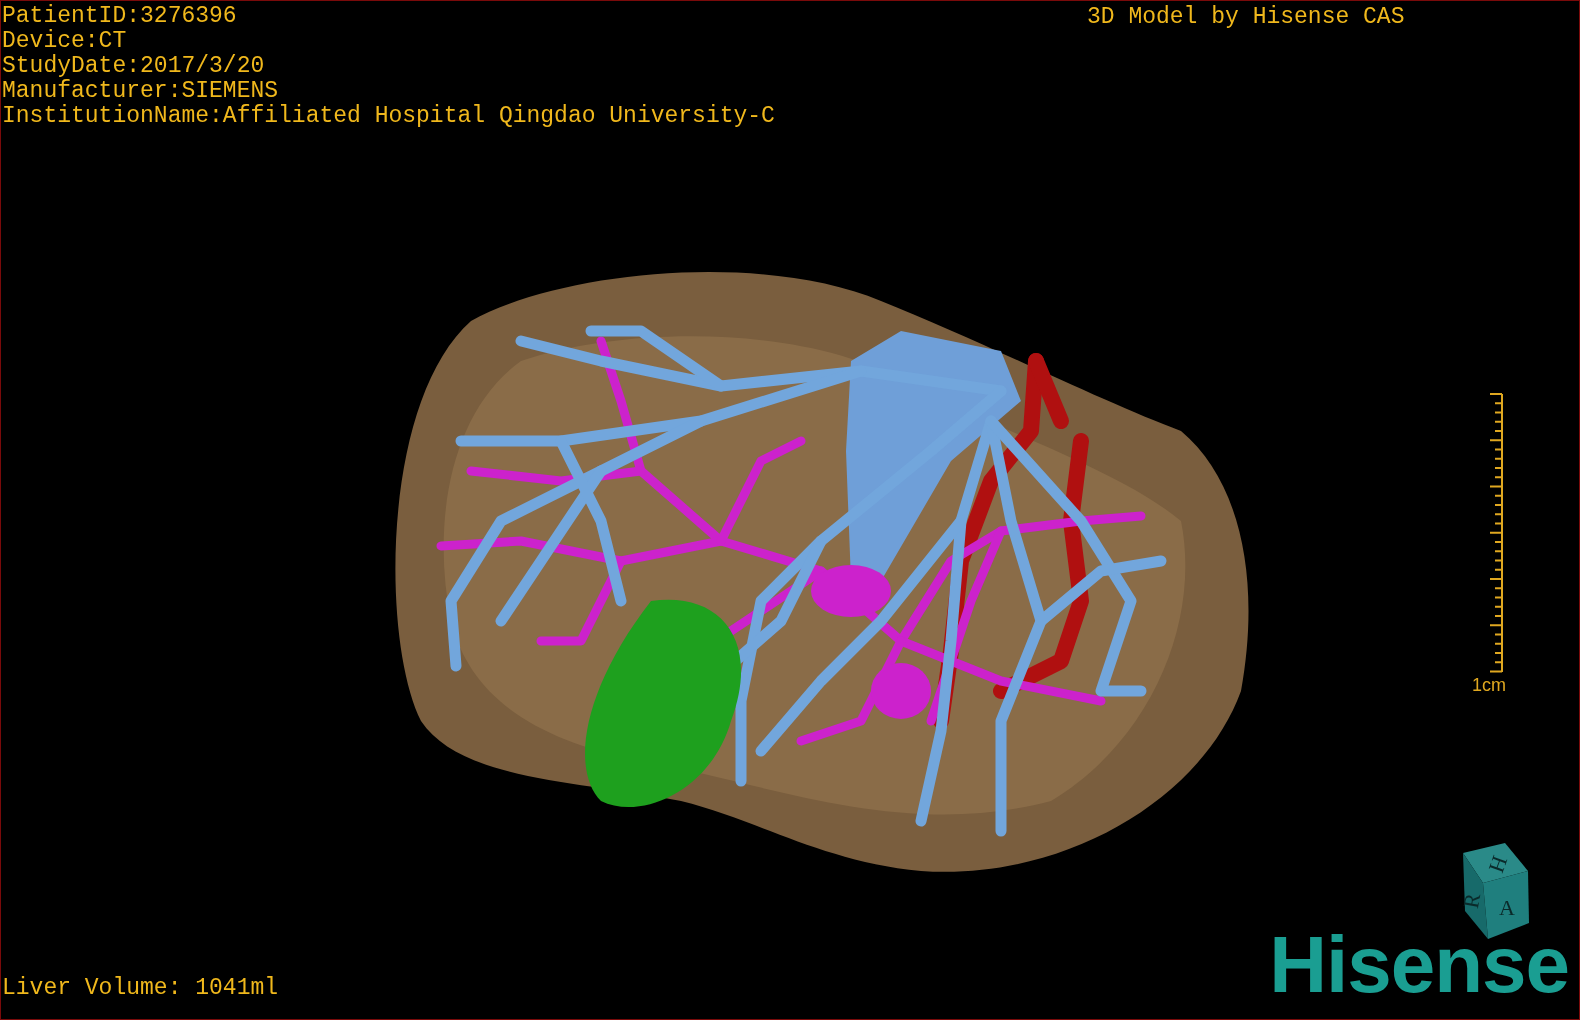  What do you see at coordinates (140, 988) in the screenshot?
I see `liver-volume-text: Liver Volume: 1041ml` at bounding box center [140, 988].